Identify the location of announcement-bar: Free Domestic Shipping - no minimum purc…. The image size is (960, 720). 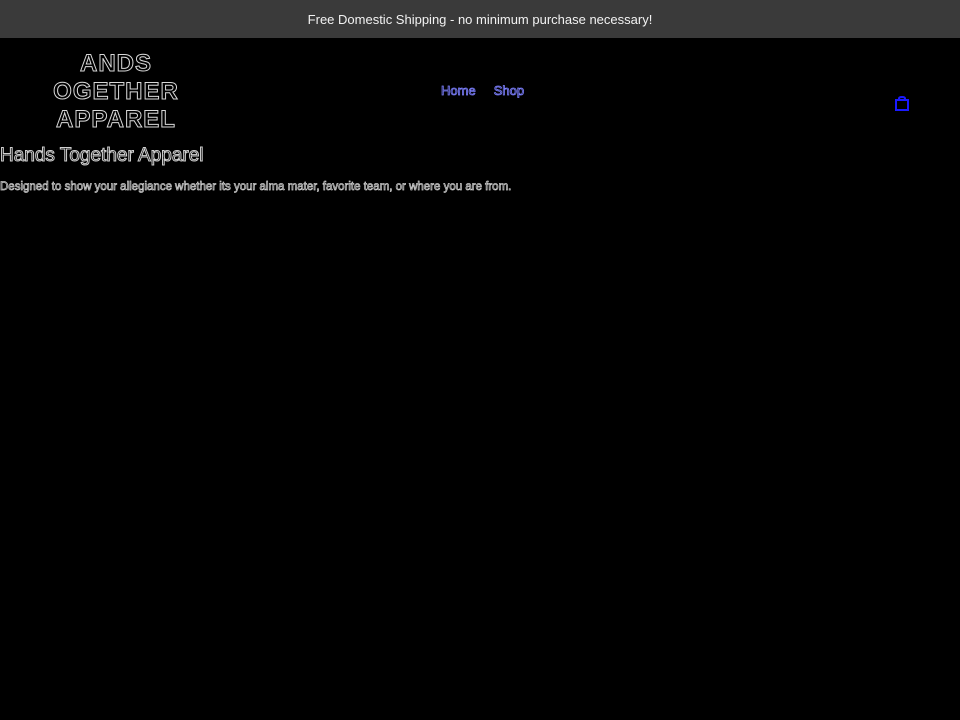
(480, 19).